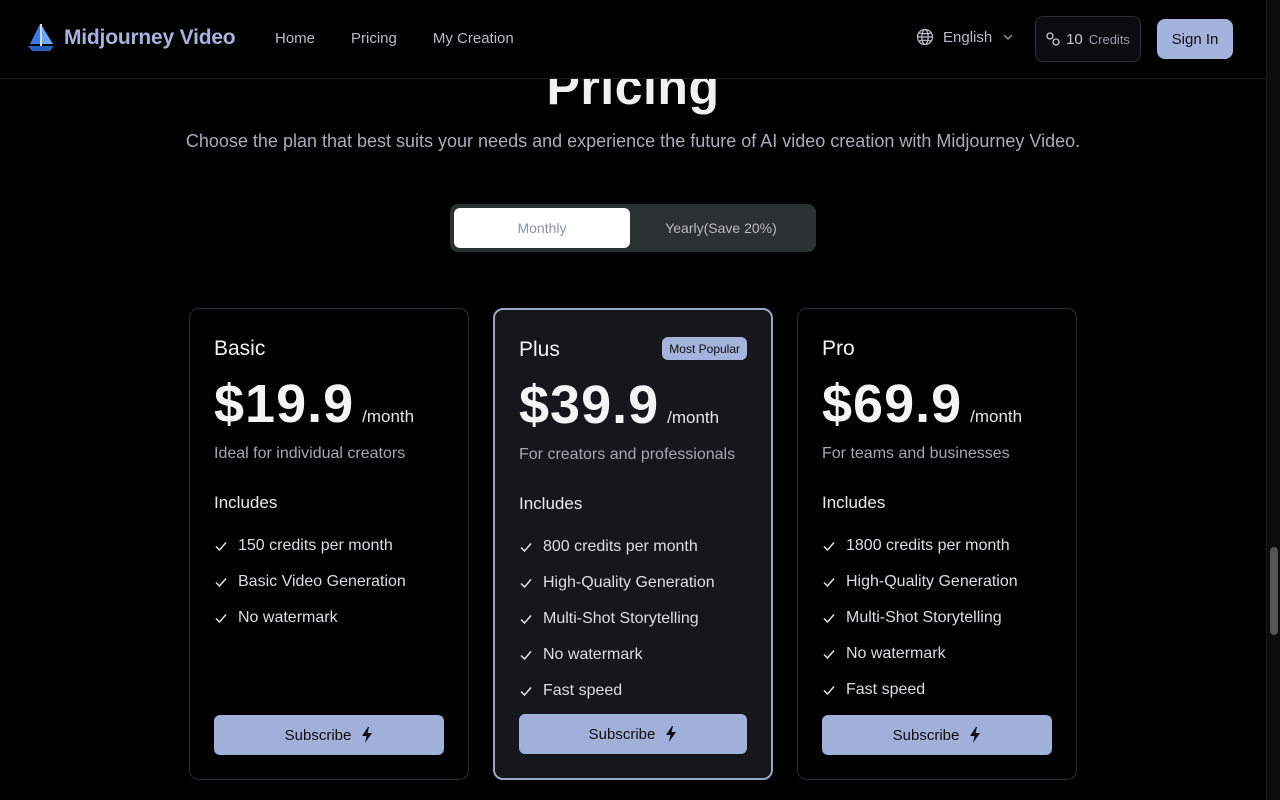 This screenshot has height=800, width=1280. I want to click on feature-text: Basic Video Generation, so click(322, 581).